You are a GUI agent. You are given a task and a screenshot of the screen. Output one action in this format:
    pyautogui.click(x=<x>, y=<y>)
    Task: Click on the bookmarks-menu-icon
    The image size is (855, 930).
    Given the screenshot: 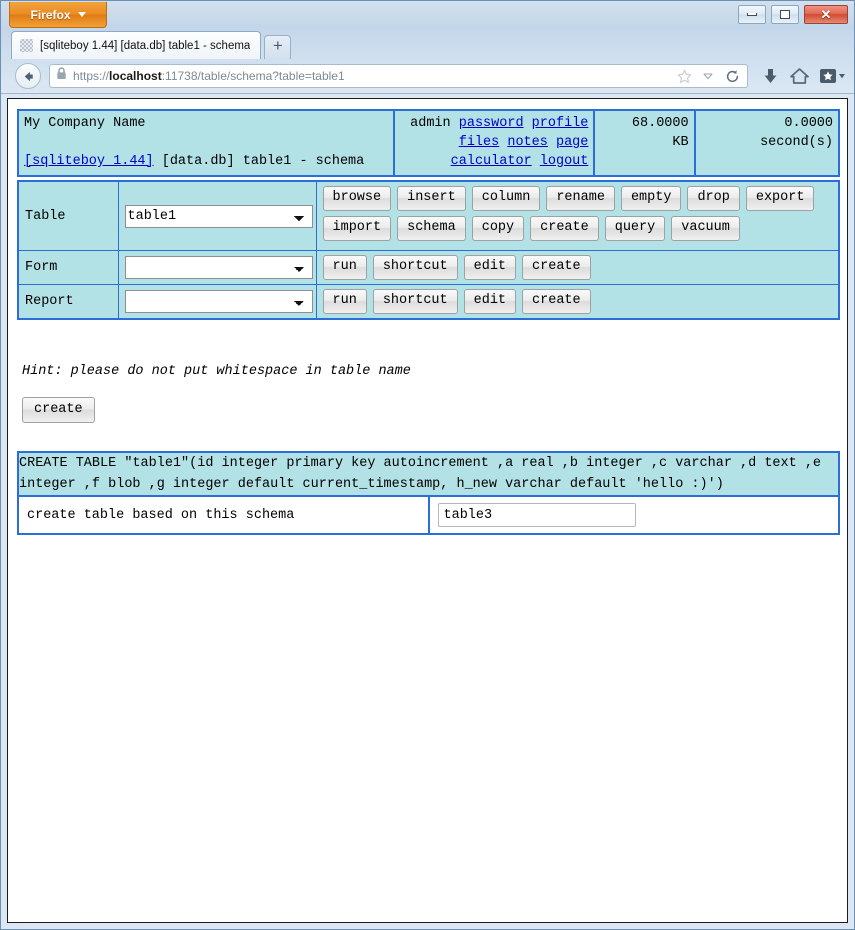 What is the action you would take?
    pyautogui.click(x=832, y=76)
    